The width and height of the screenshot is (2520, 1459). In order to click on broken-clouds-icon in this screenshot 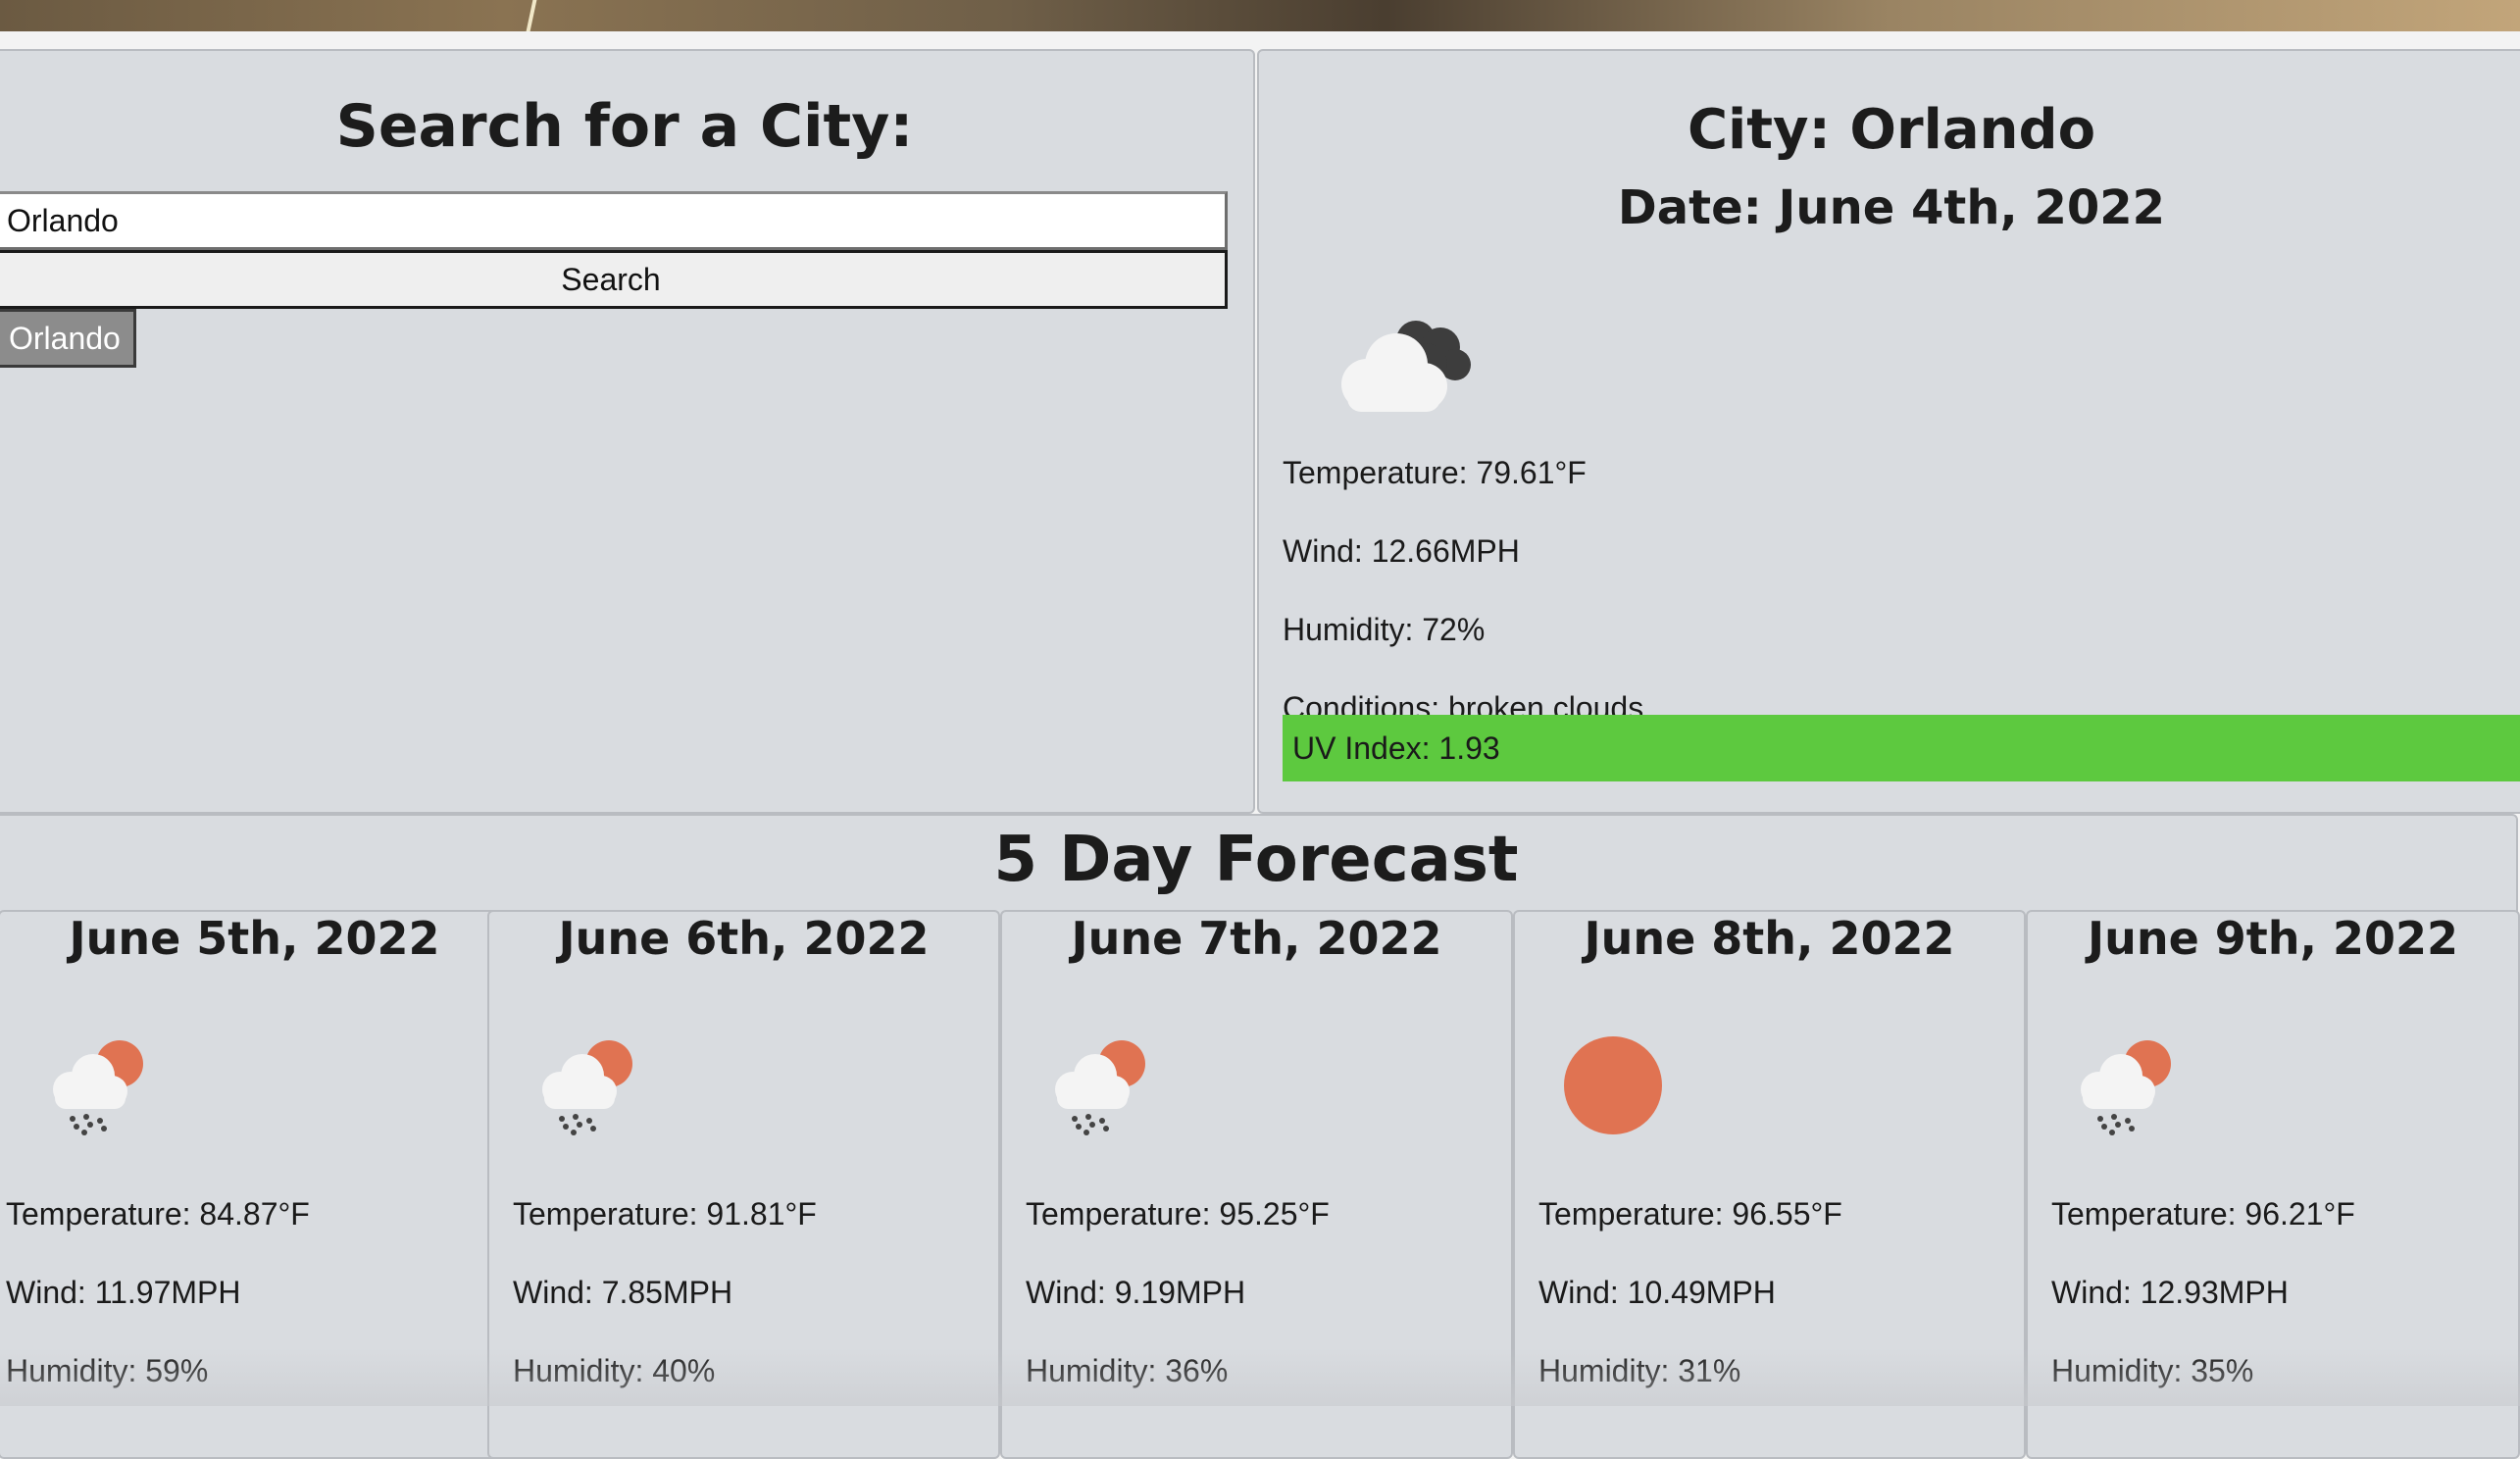, I will do `click(1406, 367)`.